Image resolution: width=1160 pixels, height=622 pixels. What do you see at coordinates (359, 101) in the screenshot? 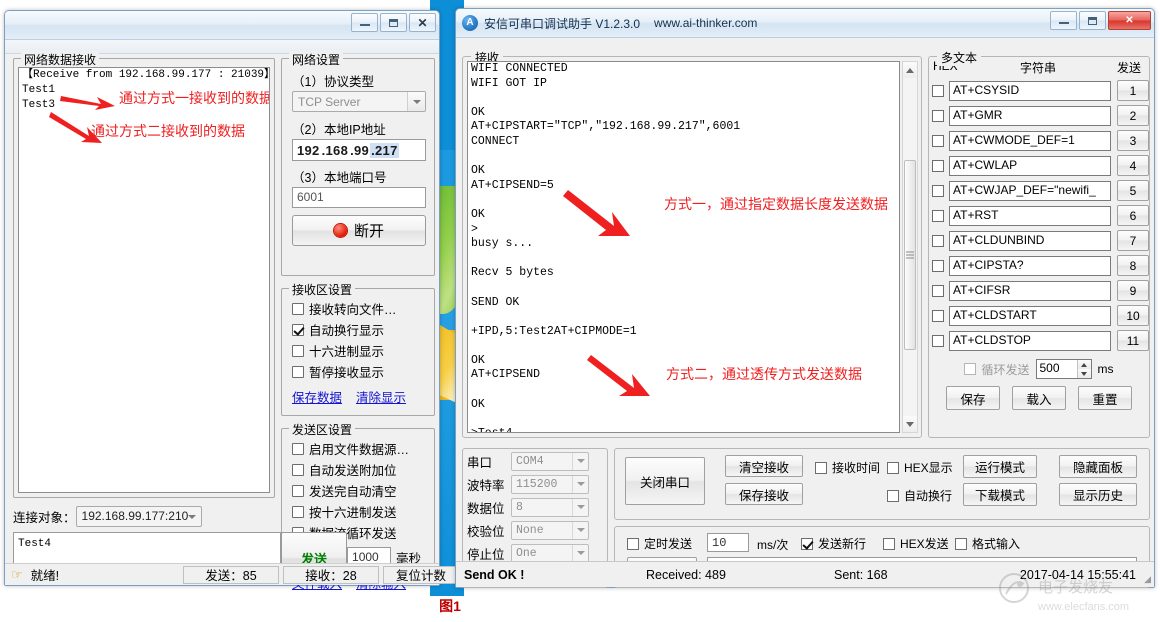
I see `protocol-type-combobox: TCP Server` at bounding box center [359, 101].